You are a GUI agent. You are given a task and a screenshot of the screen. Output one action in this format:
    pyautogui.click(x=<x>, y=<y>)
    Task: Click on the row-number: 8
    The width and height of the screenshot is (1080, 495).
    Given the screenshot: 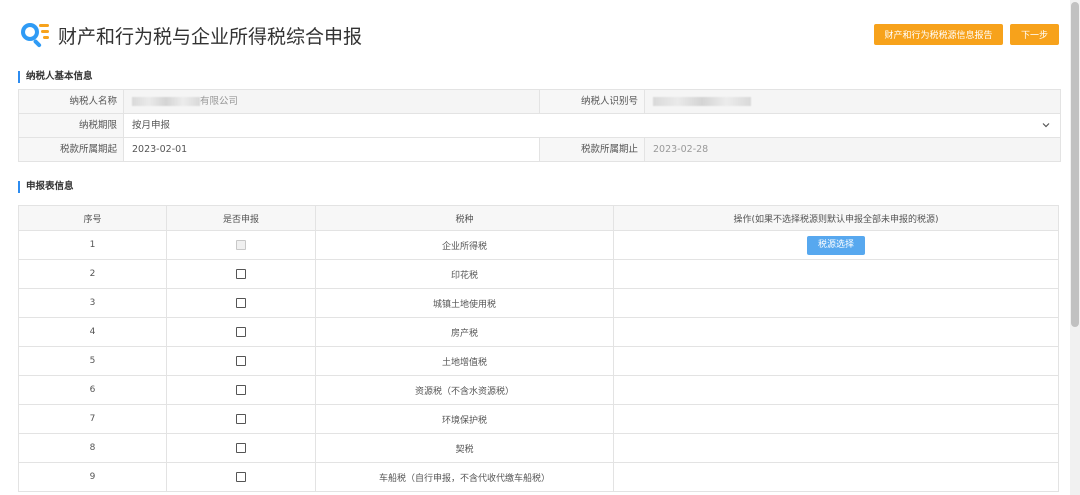 What is the action you would take?
    pyautogui.click(x=92, y=448)
    